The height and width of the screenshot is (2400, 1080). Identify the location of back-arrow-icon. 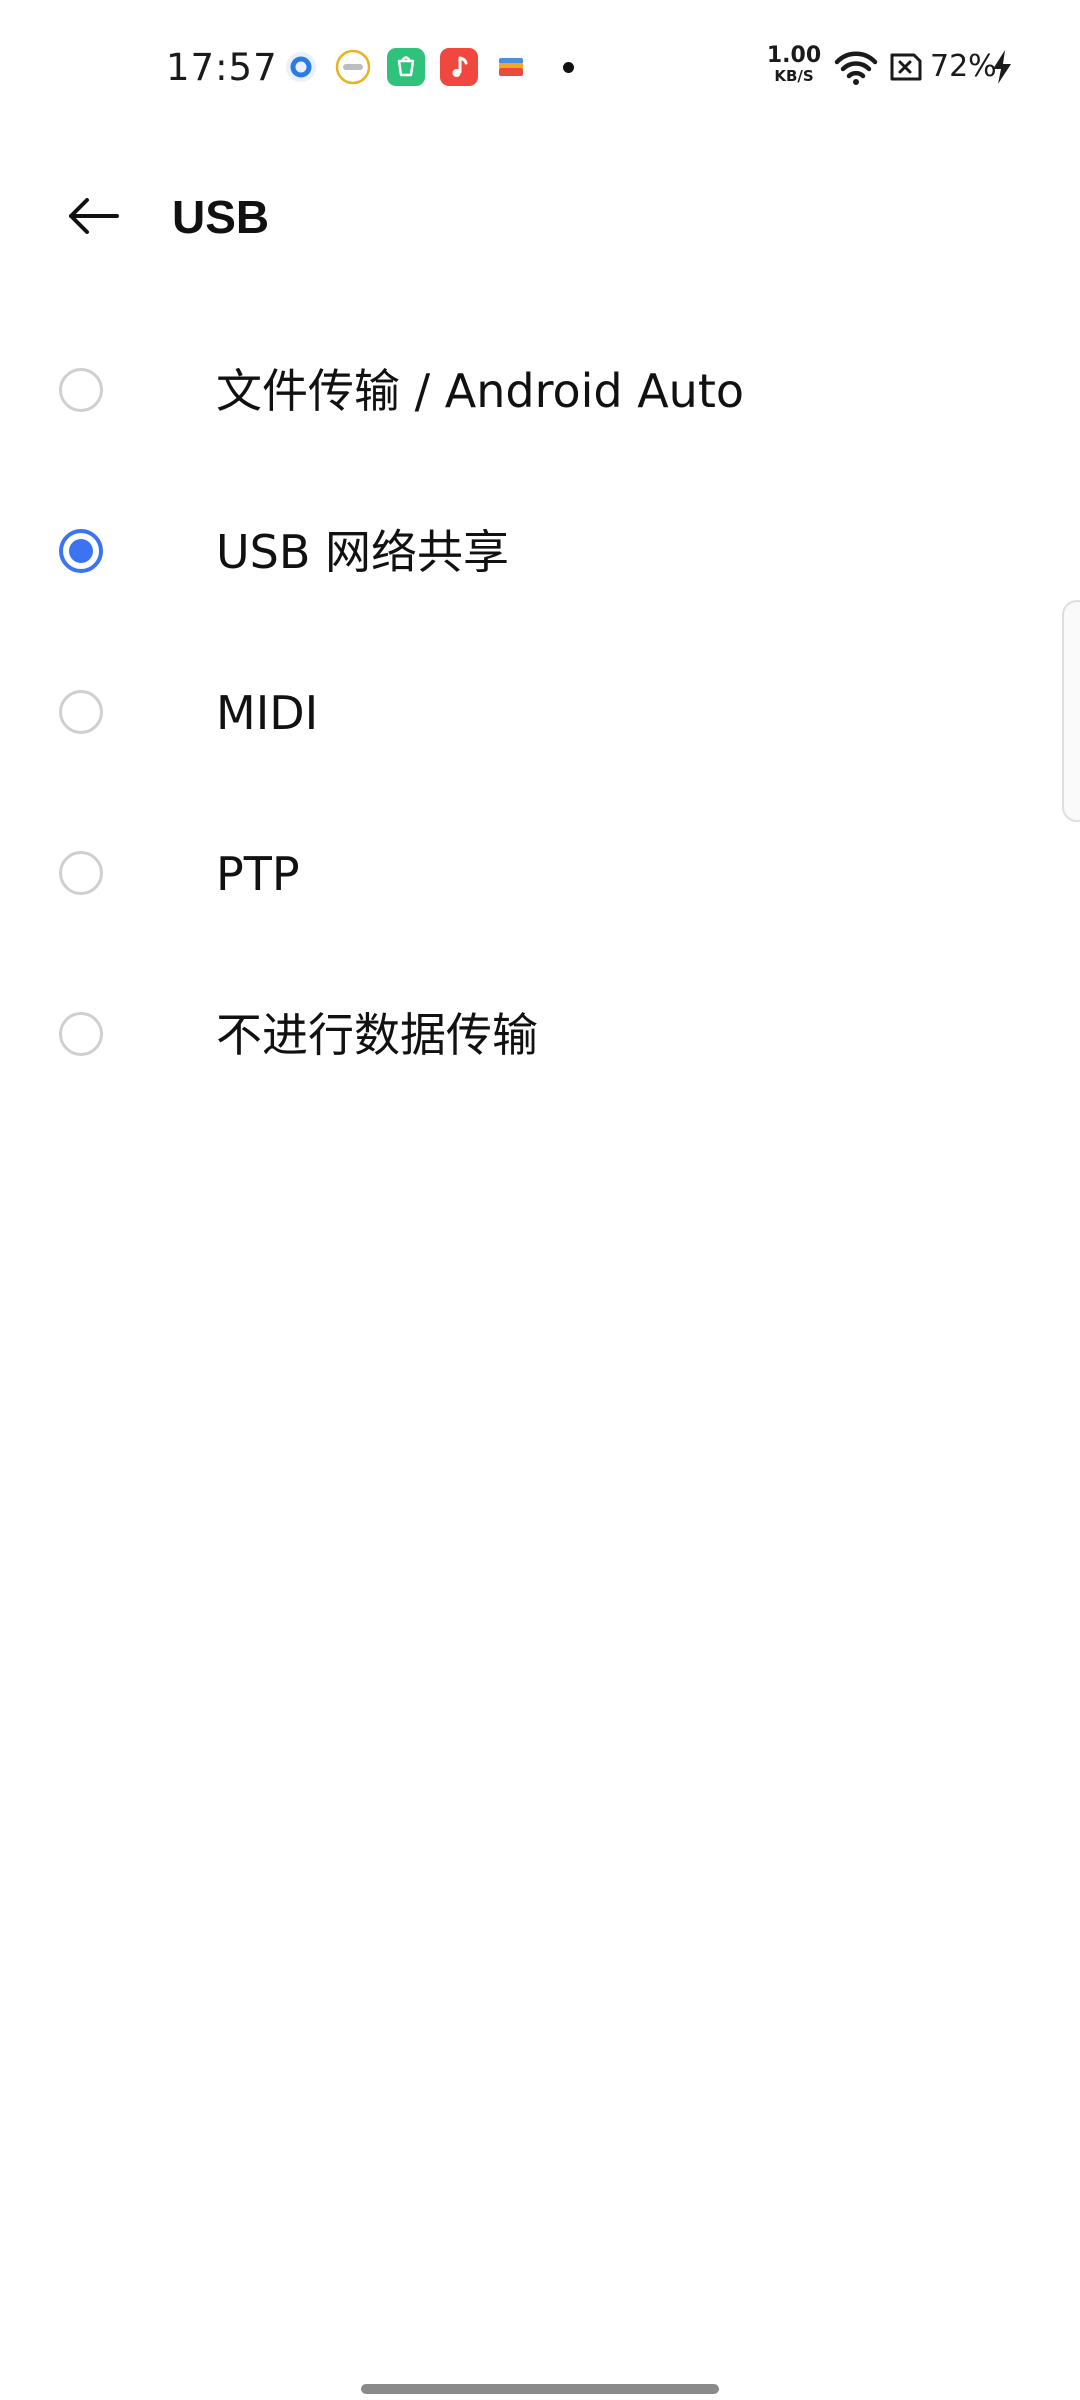
(93, 218).